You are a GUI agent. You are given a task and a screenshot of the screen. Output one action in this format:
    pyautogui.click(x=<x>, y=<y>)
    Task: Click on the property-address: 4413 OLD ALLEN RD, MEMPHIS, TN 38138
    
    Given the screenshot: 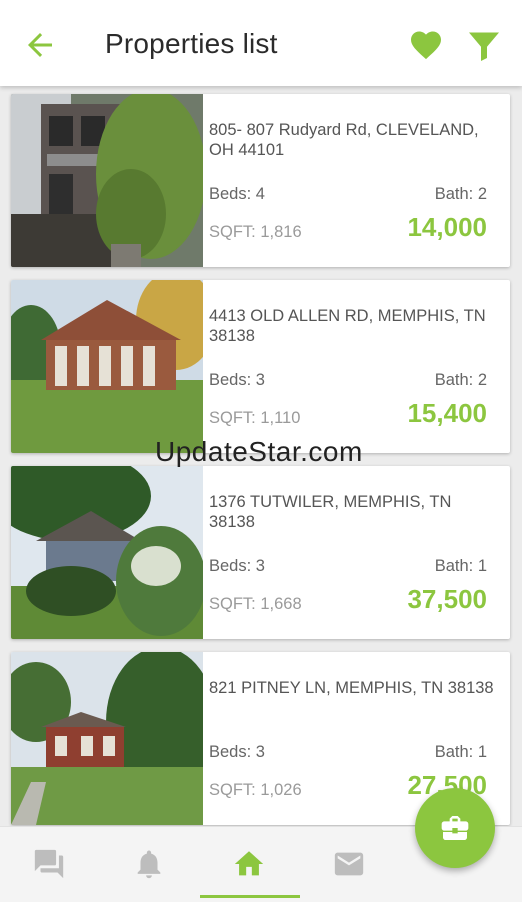 What is the action you would take?
    pyautogui.click(x=347, y=326)
    